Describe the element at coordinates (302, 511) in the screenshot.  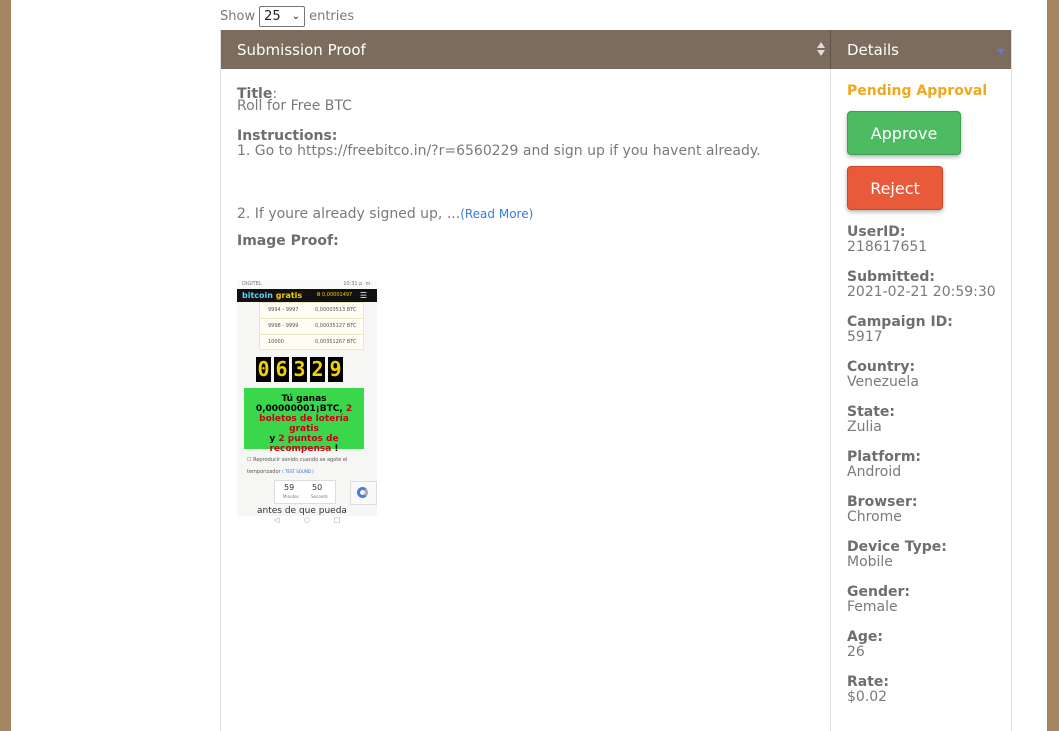
I see `phone-cut-text: antes de que pueda` at that location.